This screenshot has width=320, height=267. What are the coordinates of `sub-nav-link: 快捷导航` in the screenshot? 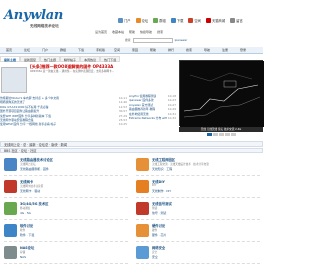 It's located at (146, 33).